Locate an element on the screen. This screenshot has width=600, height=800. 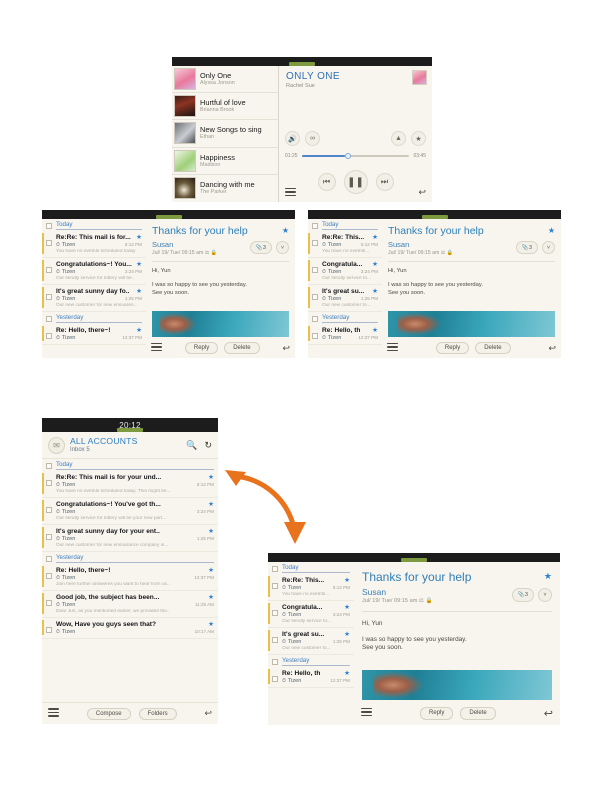
list-item: Only One Alyssa Jonson is located at coordinates (225, 80).